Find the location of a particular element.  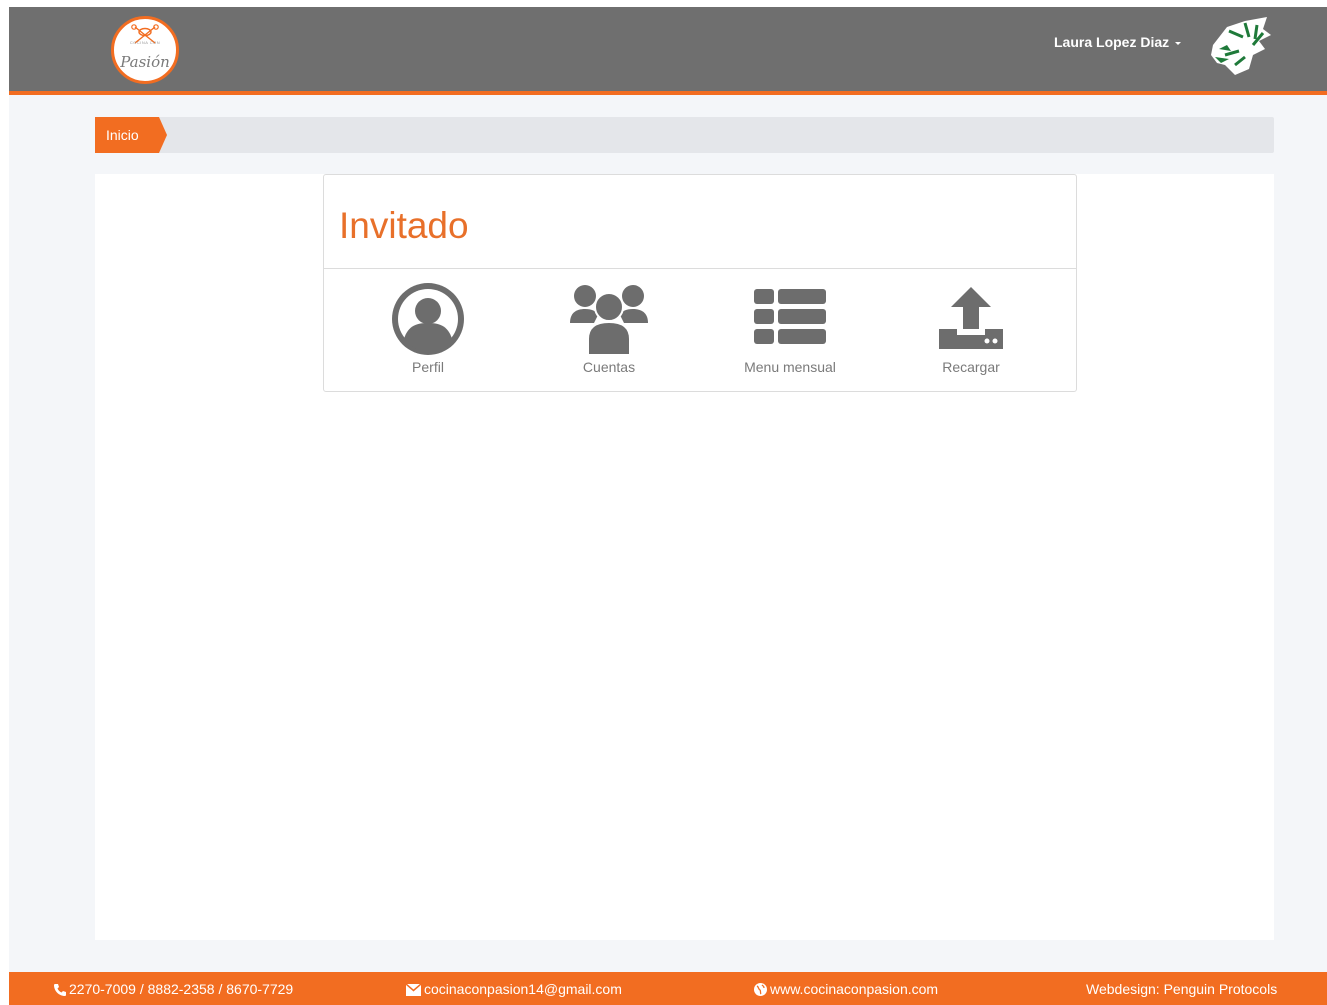

tile-recargar: Recargar is located at coordinates (971, 330).